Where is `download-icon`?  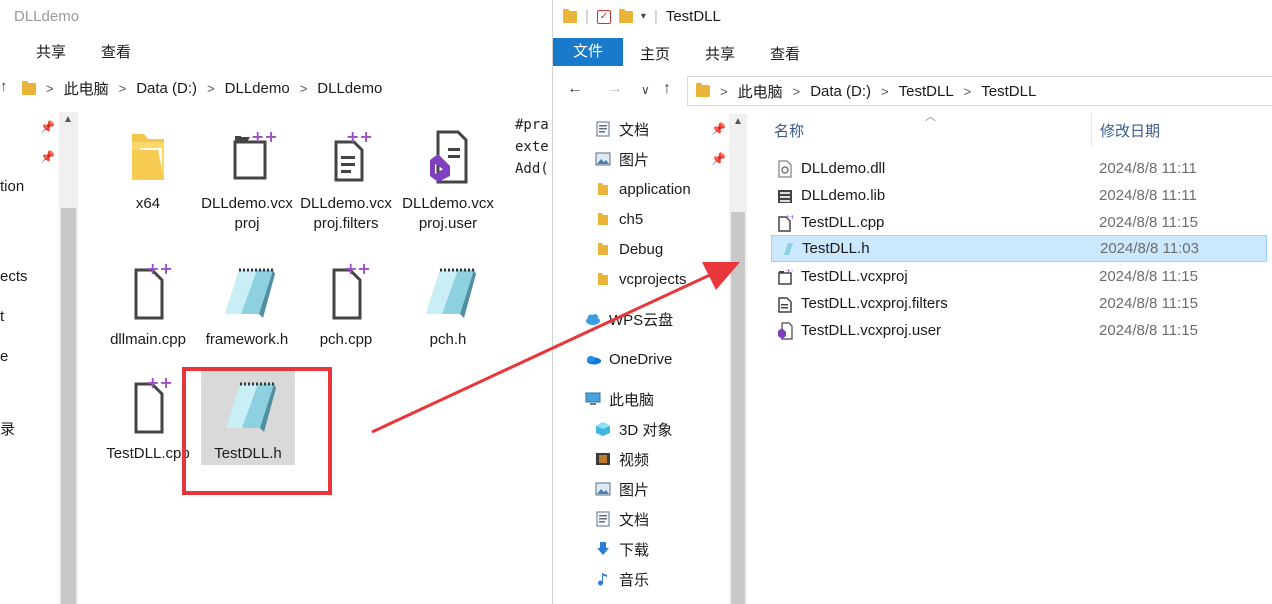 download-icon is located at coordinates (603, 549).